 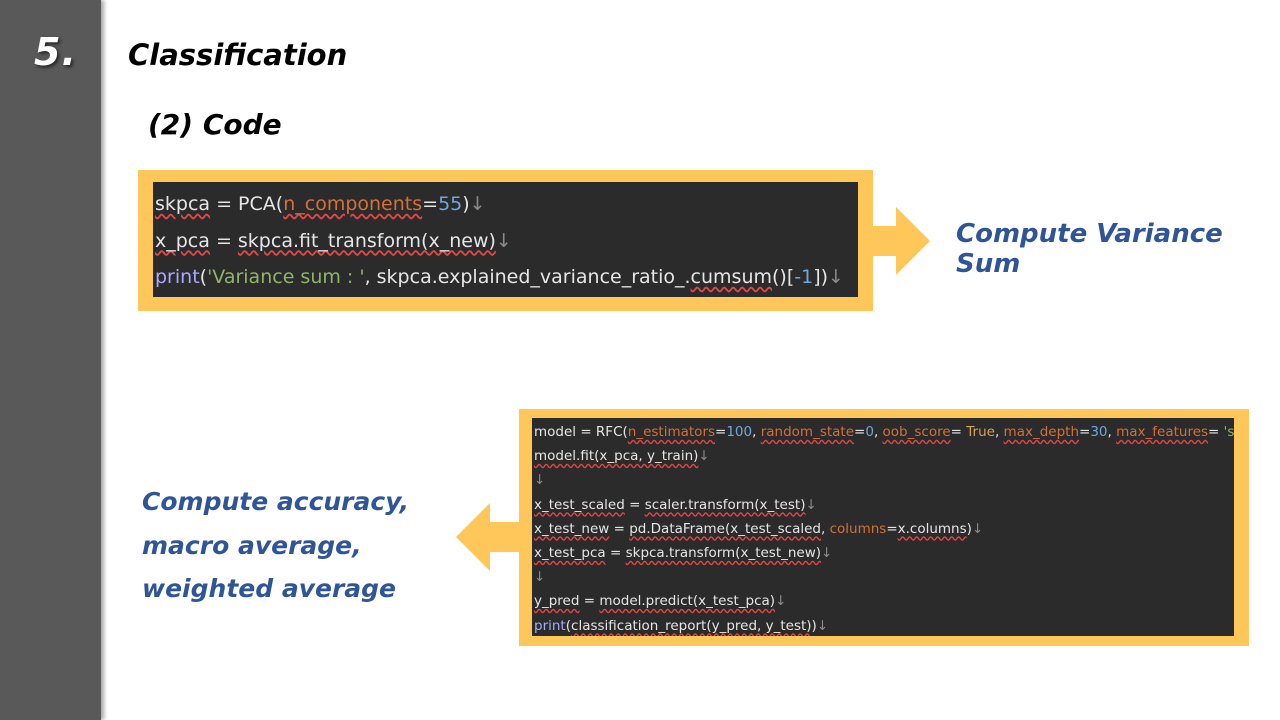 I want to click on code-line: skpca = PCA(n_components=55)↓, so click(x=505, y=204).